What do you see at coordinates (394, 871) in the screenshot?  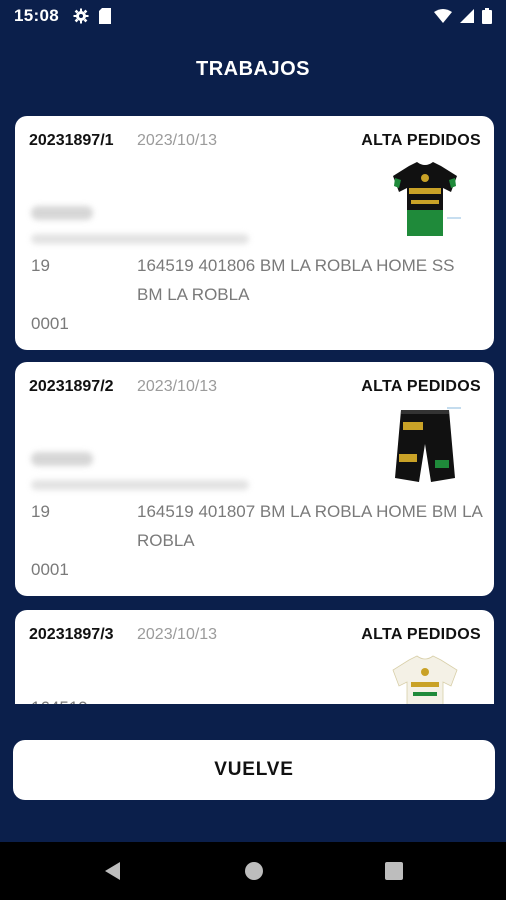 I see `nav-recents-icon` at bounding box center [394, 871].